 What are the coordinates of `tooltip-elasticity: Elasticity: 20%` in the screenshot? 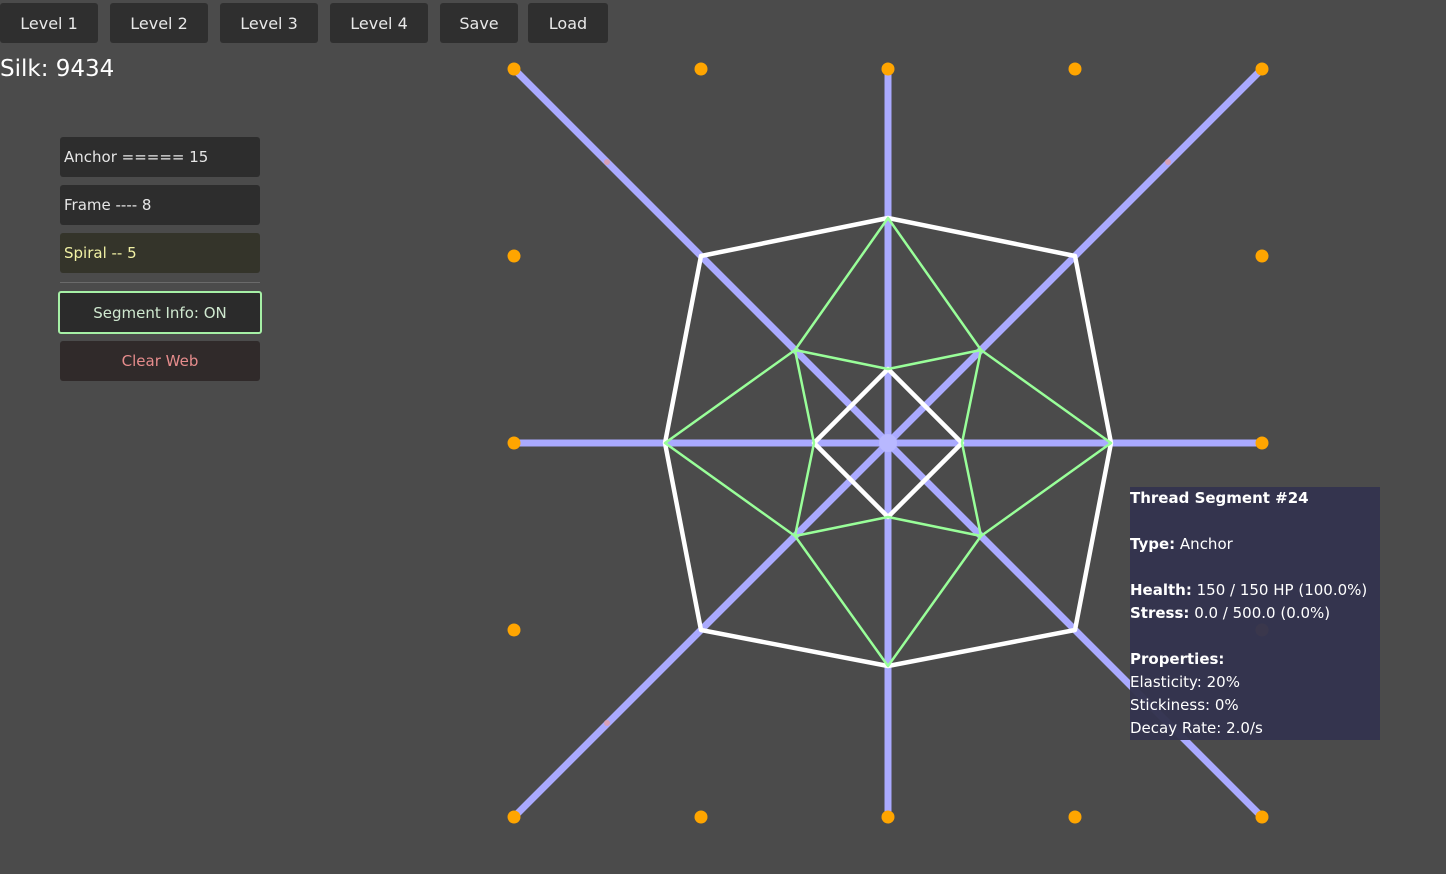 It's located at (1185, 682).